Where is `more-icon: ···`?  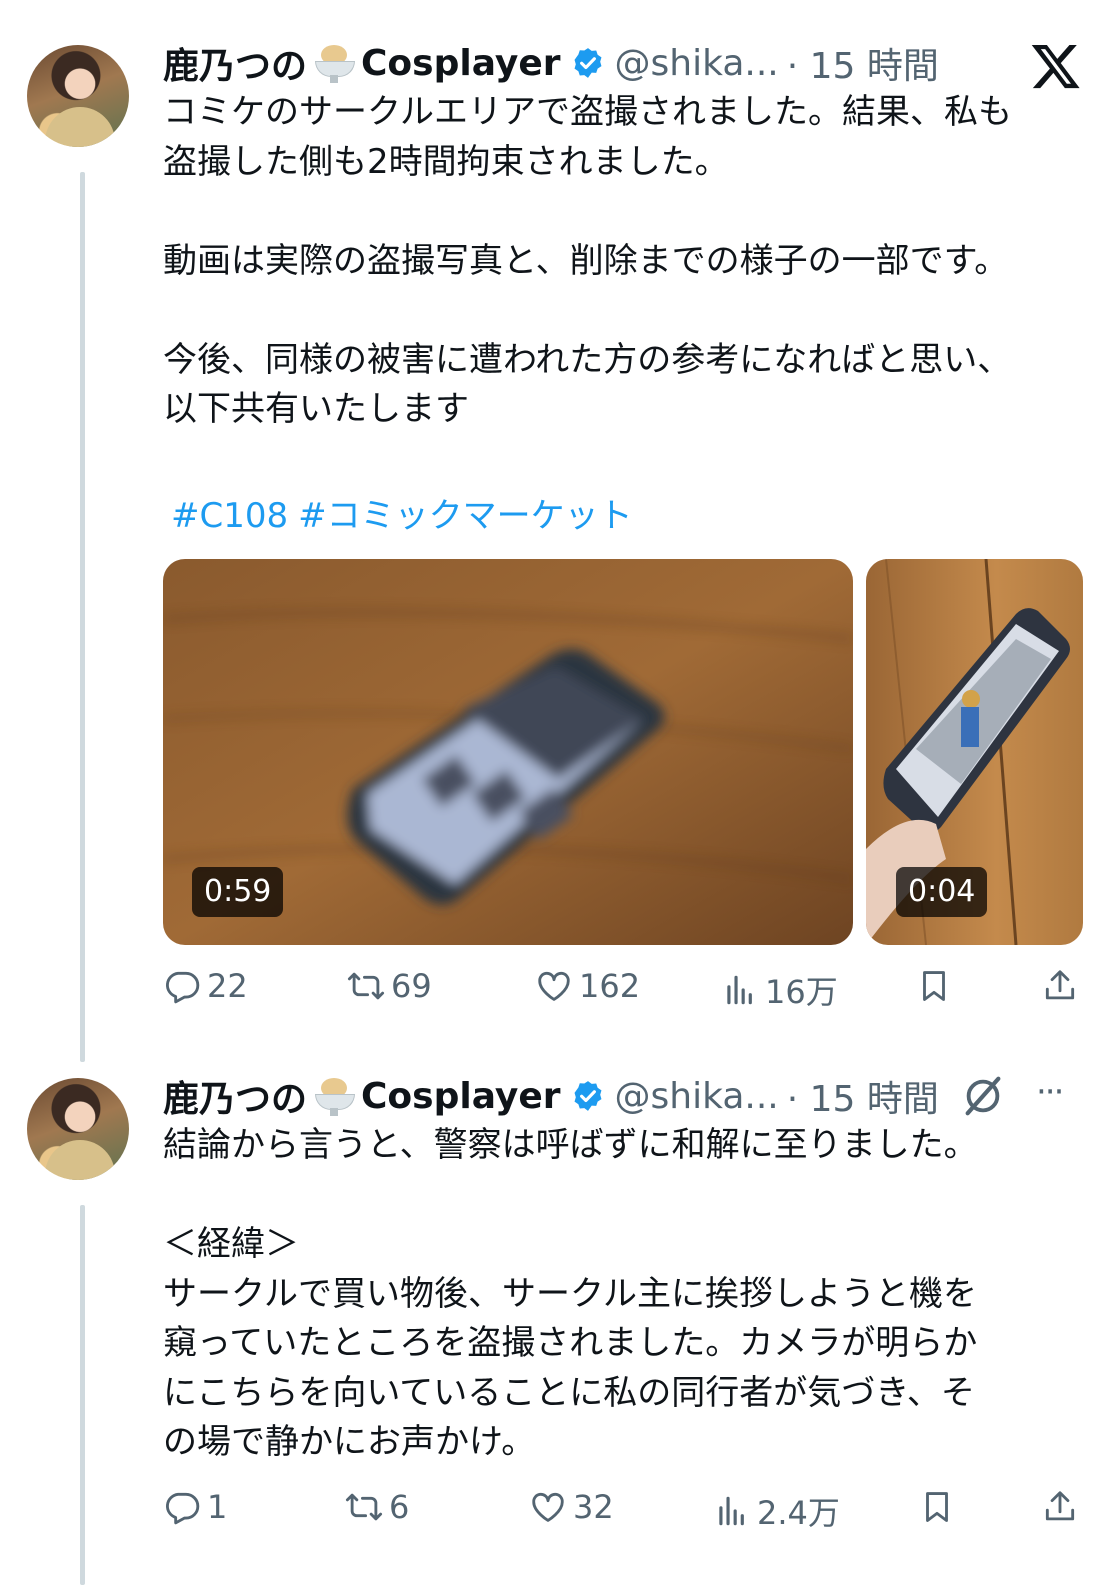
more-icon: ··· is located at coordinates (1050, 1092).